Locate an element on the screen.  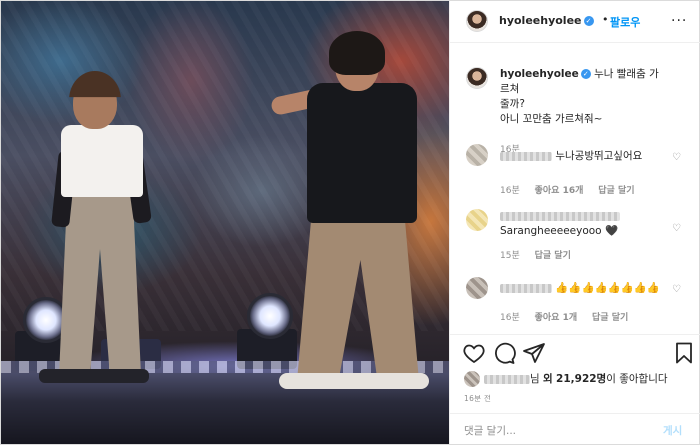
comment-body: 👍👍👍👍👍👍👍👍 is located at coordinates (582, 288).